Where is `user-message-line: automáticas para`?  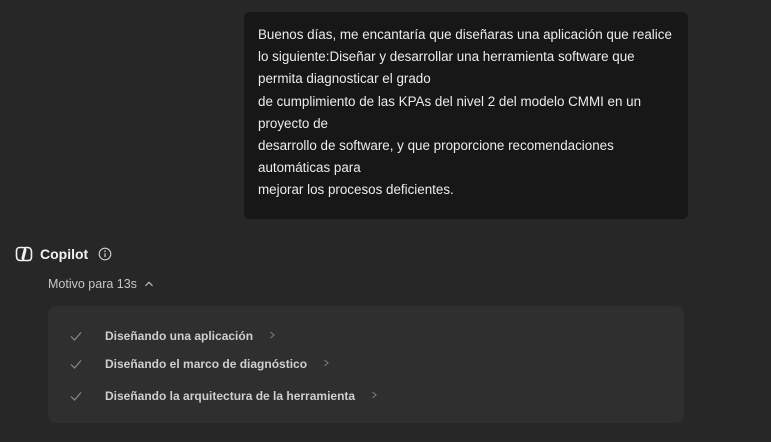
user-message-line: automáticas para is located at coordinates (309, 168).